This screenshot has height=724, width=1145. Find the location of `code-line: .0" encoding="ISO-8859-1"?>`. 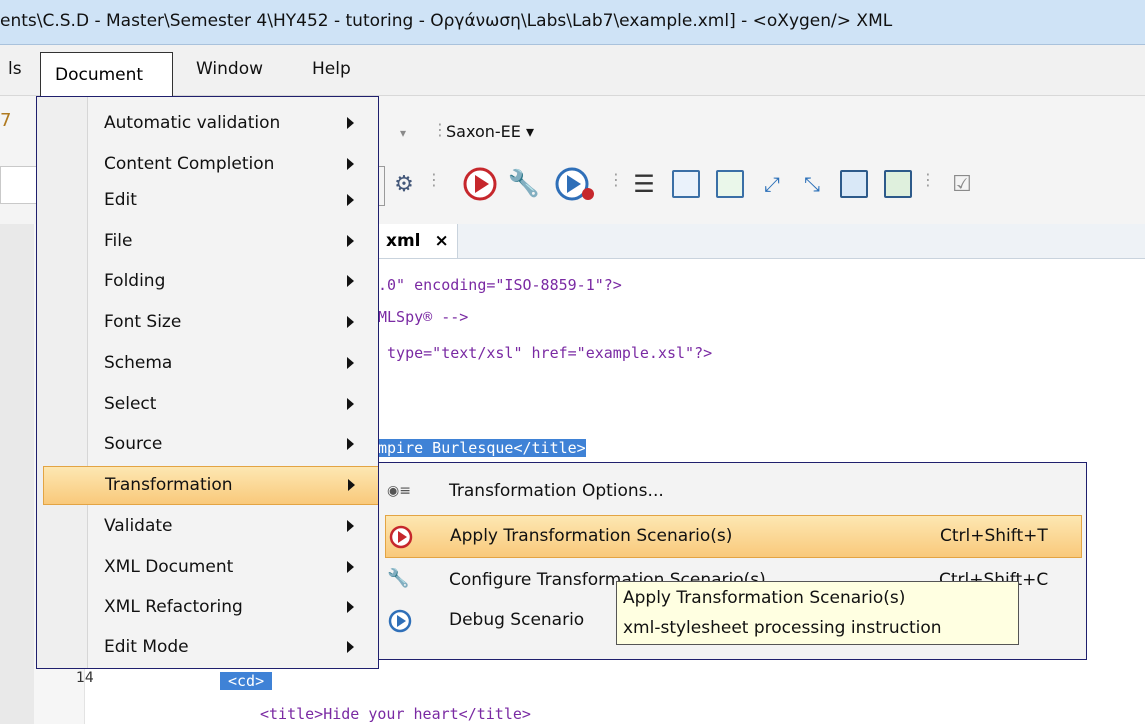

code-line: .0" encoding="ISO-8859-1"?> is located at coordinates (500, 285).